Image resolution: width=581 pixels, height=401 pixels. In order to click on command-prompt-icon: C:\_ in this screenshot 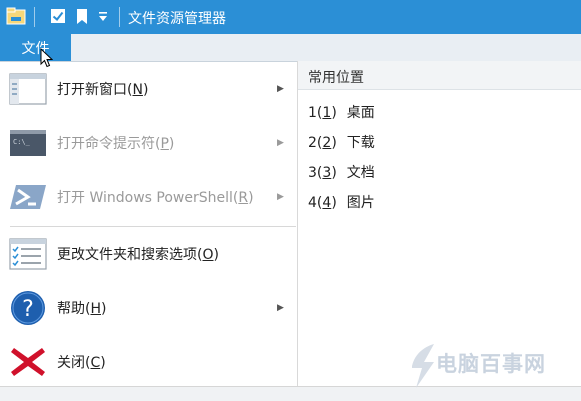, I will do `click(28, 143)`.